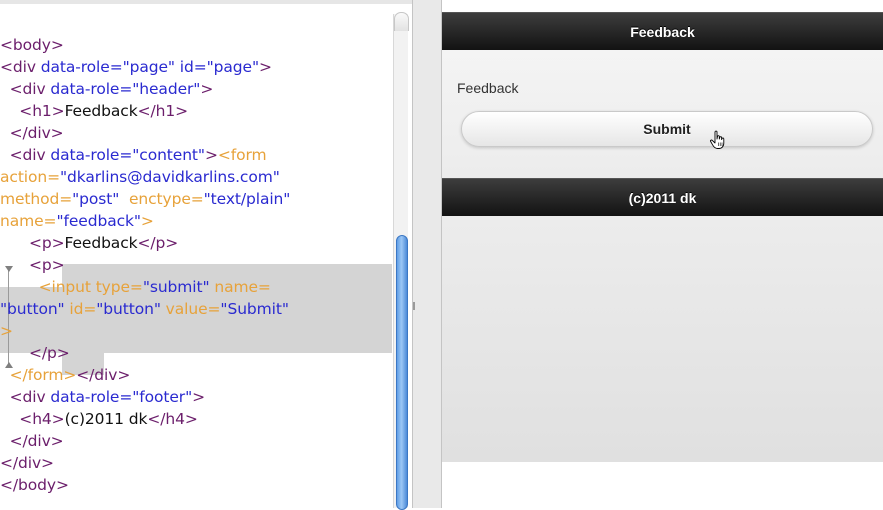  What do you see at coordinates (145, 45) in the screenshot?
I see `code-line: <body>` at bounding box center [145, 45].